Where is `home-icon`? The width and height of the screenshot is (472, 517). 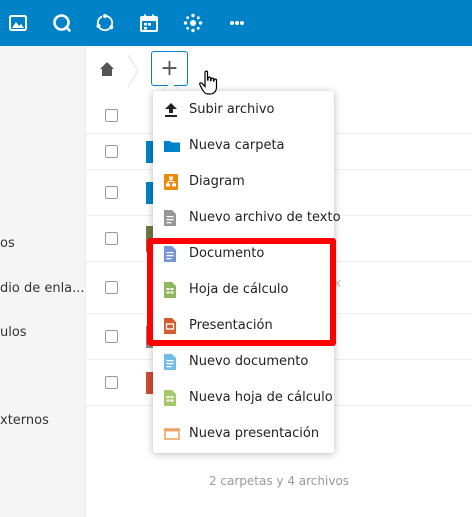
home-icon is located at coordinates (107, 69).